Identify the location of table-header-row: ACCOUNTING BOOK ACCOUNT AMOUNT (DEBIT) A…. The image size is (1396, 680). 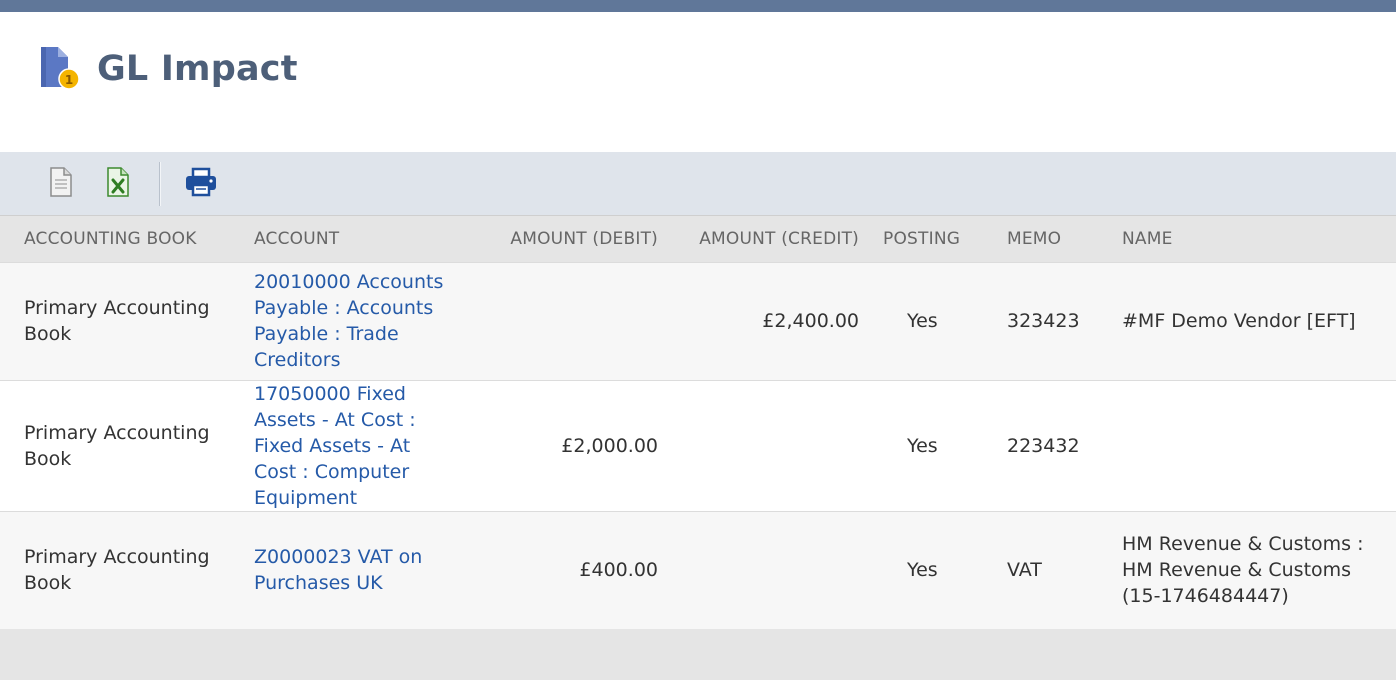
(698, 239).